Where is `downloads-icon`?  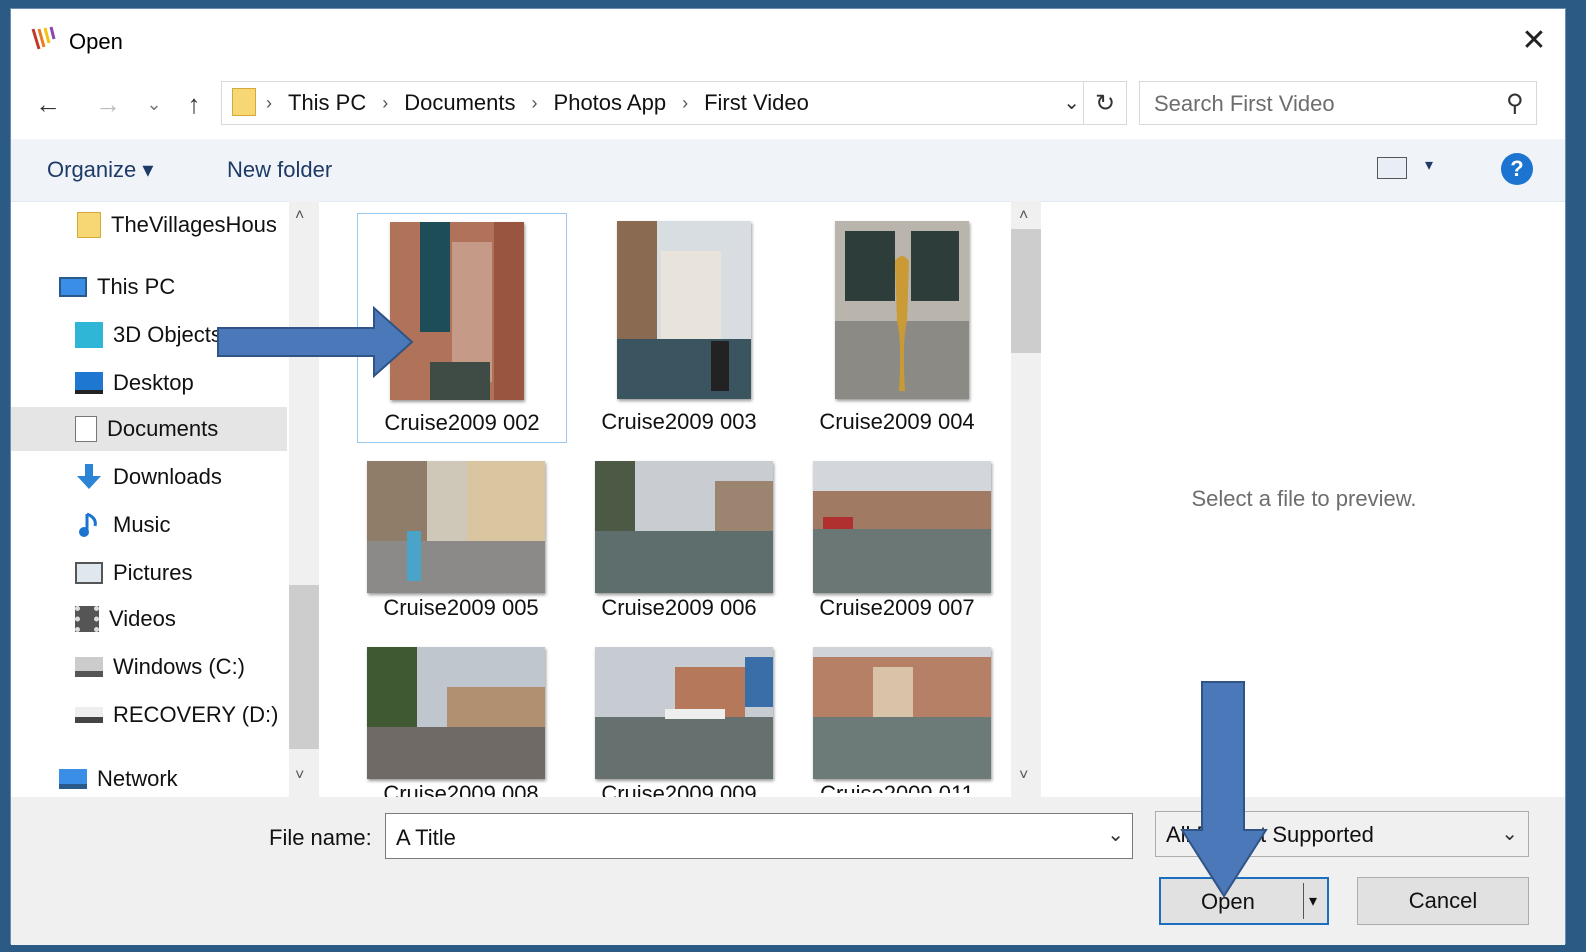
downloads-icon is located at coordinates (89, 476).